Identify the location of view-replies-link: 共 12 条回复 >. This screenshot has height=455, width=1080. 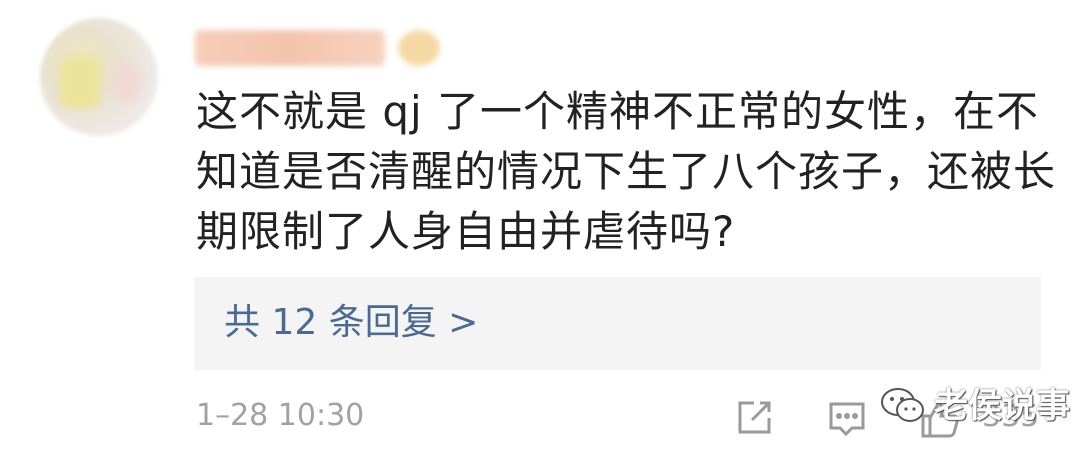
(351, 323).